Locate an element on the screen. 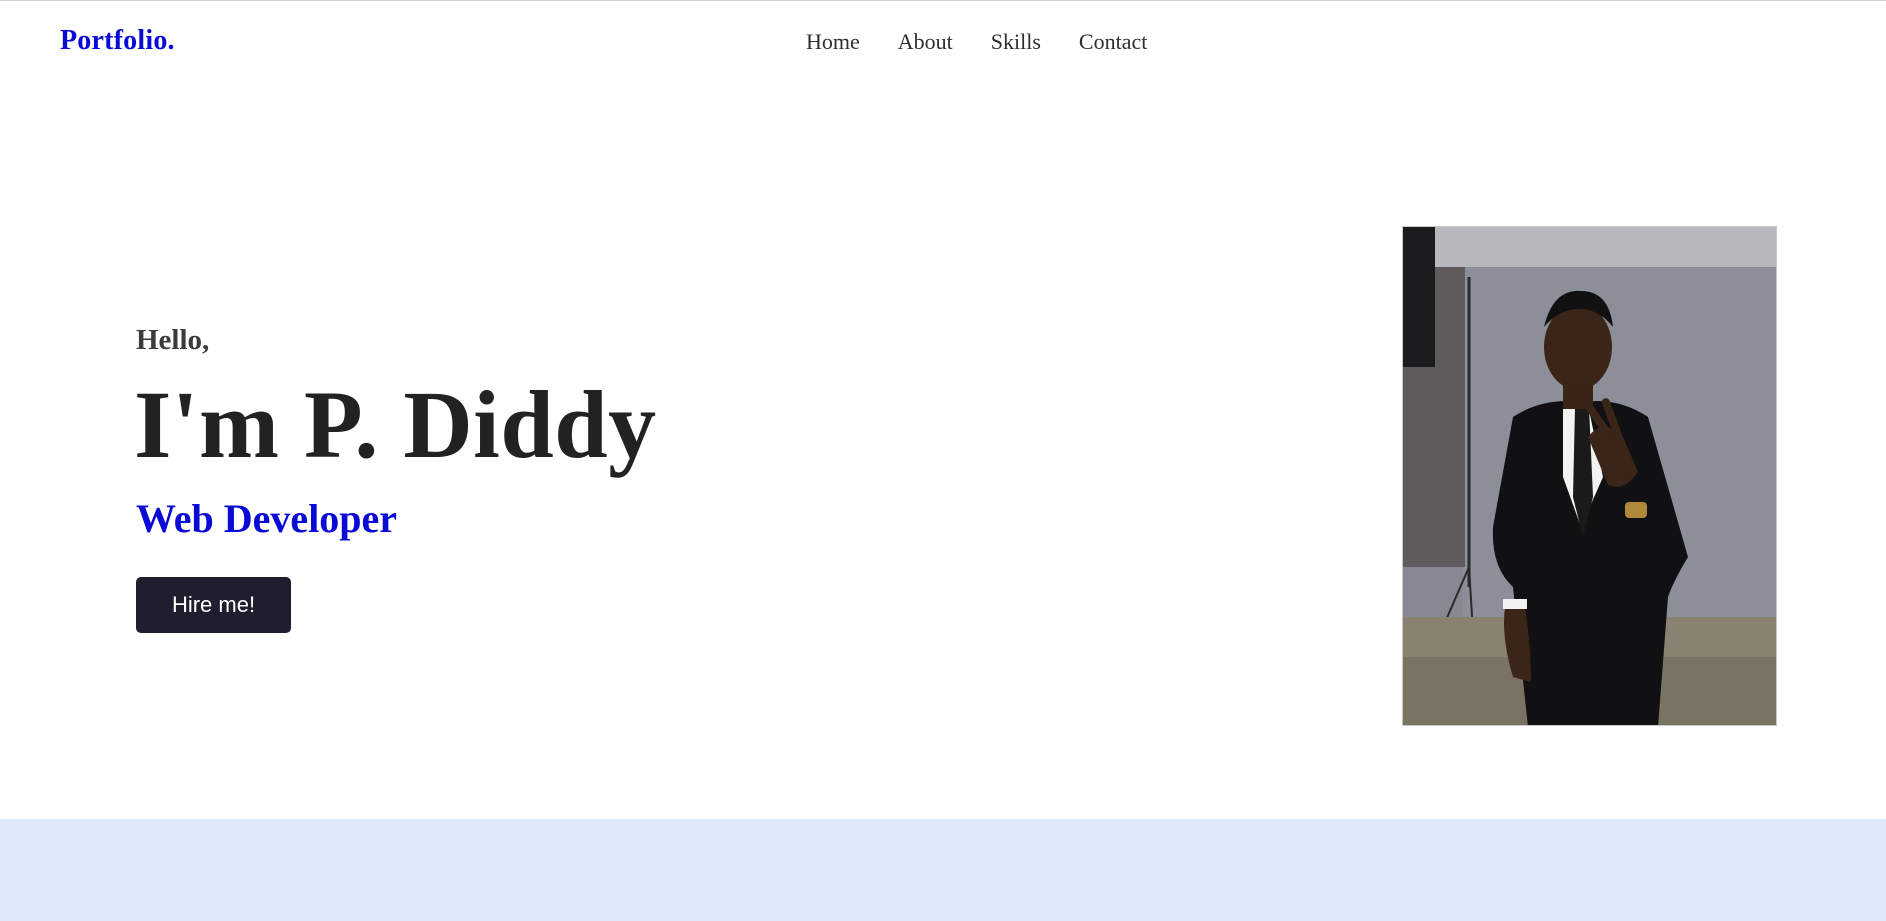 Image resolution: width=1886 pixels, height=921 pixels. main-nav: Home About Skills Contact is located at coordinates (976, 42).